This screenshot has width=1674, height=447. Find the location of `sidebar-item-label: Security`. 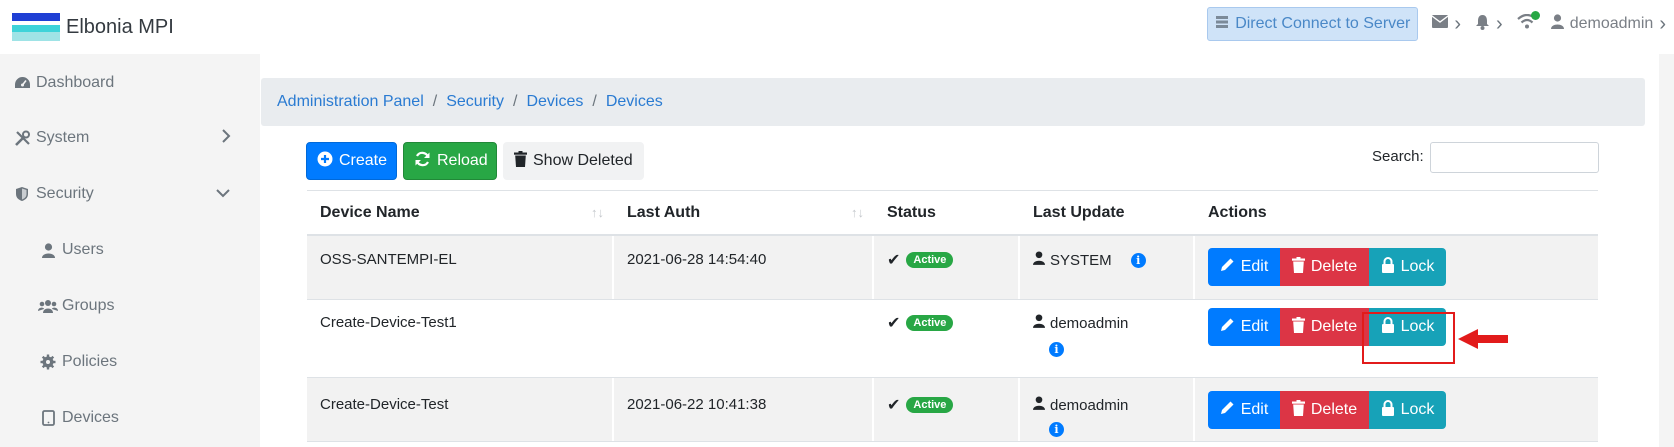

sidebar-item-label: Security is located at coordinates (65, 193).